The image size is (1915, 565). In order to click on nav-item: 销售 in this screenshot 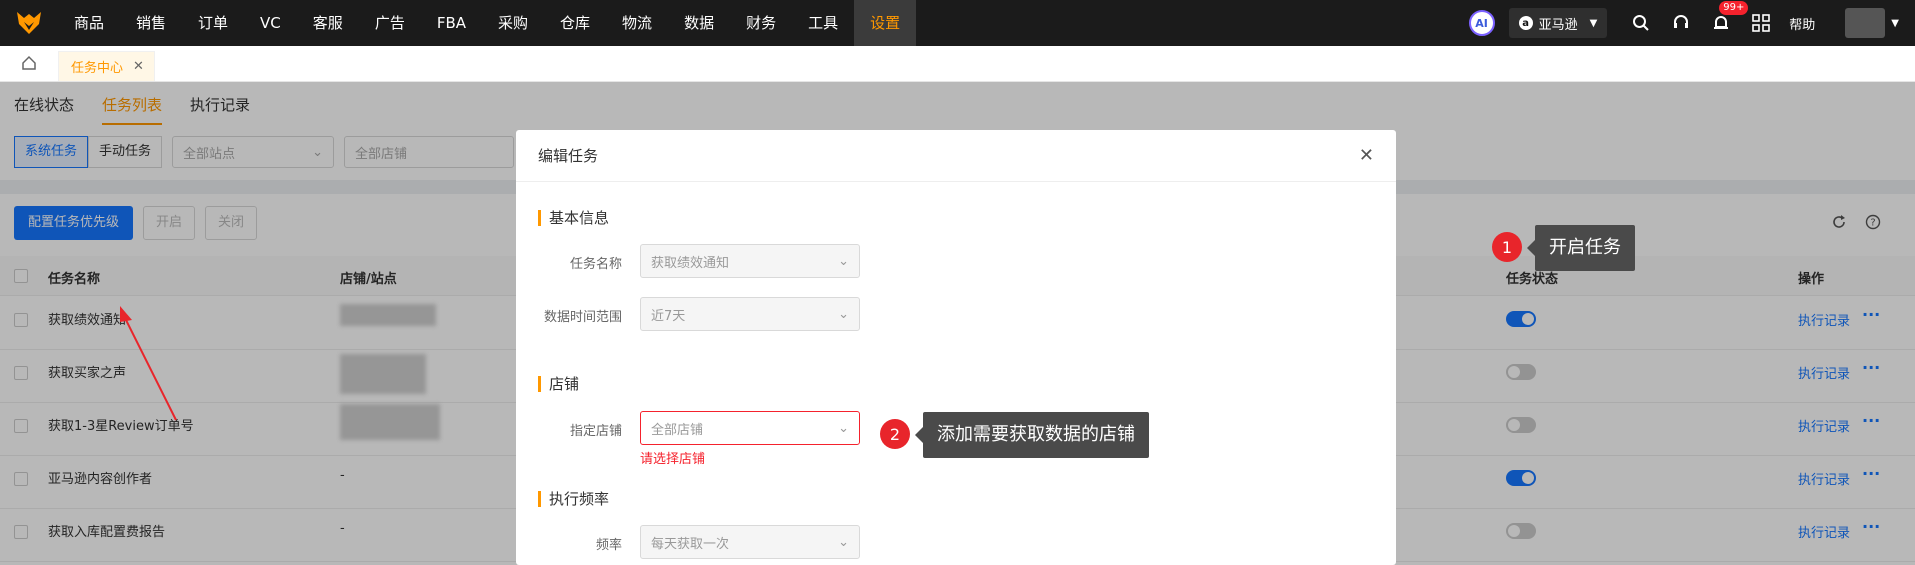, I will do `click(151, 23)`.